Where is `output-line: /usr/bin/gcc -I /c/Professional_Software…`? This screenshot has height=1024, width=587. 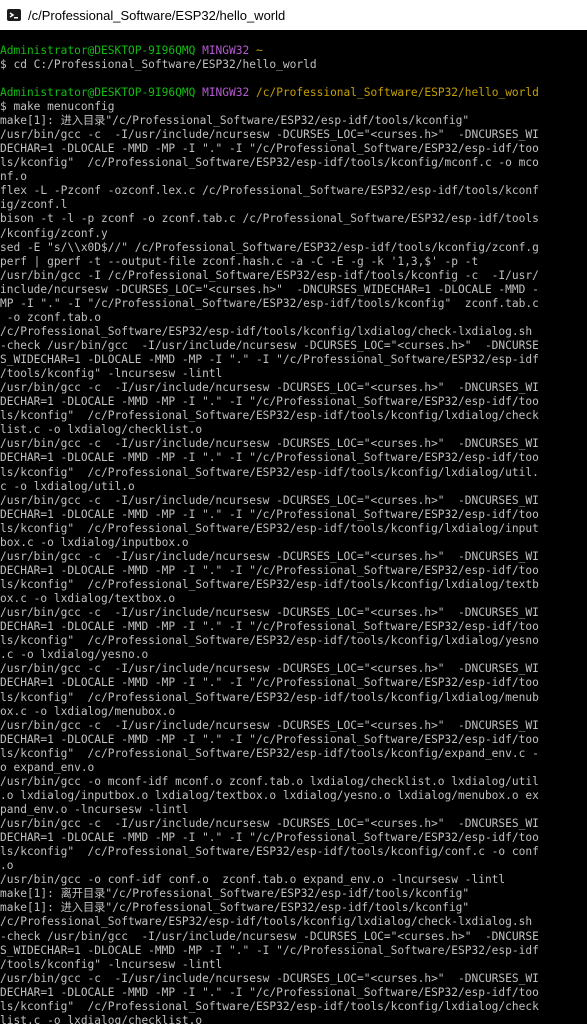
output-line: /usr/bin/gcc -I /c/Professional_Software… is located at coordinates (269, 275).